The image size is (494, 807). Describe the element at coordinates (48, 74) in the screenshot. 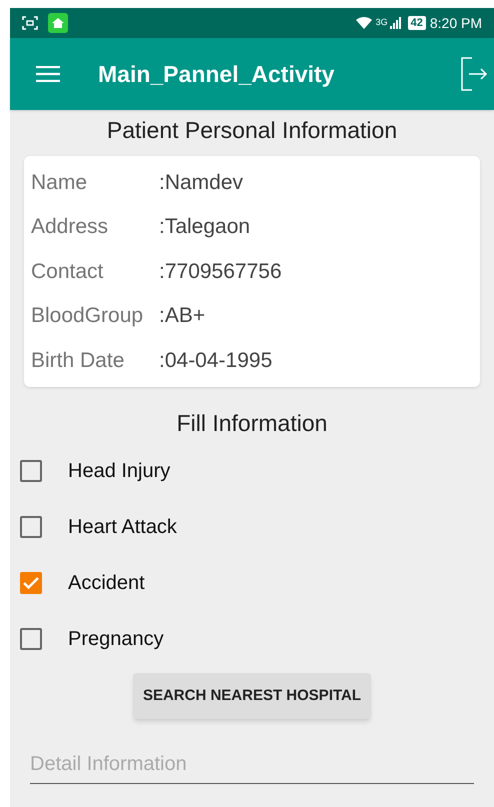

I see `menu-icon` at that location.